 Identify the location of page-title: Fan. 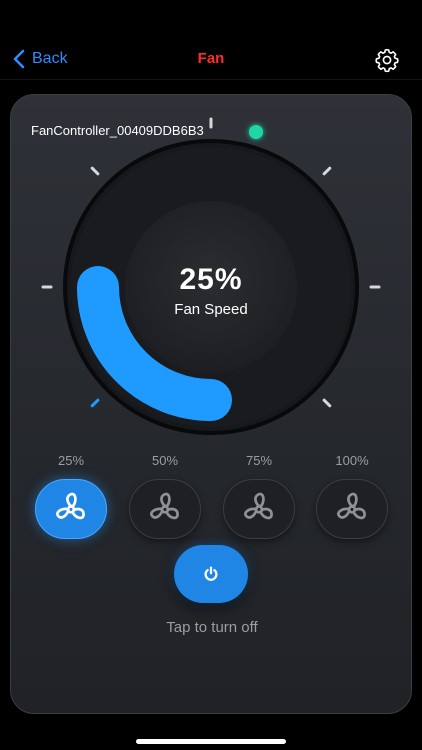
(211, 58).